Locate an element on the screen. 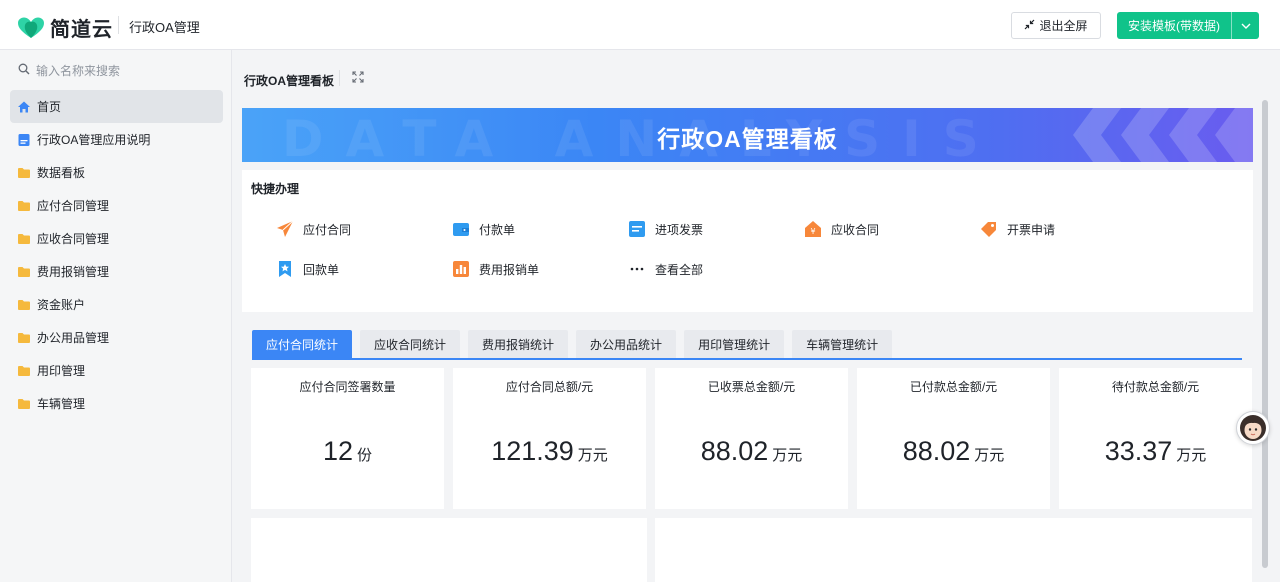 Image resolution: width=1280 pixels, height=582 pixels. quick-item-expense-claim: 费用报销单 is located at coordinates (495, 269).